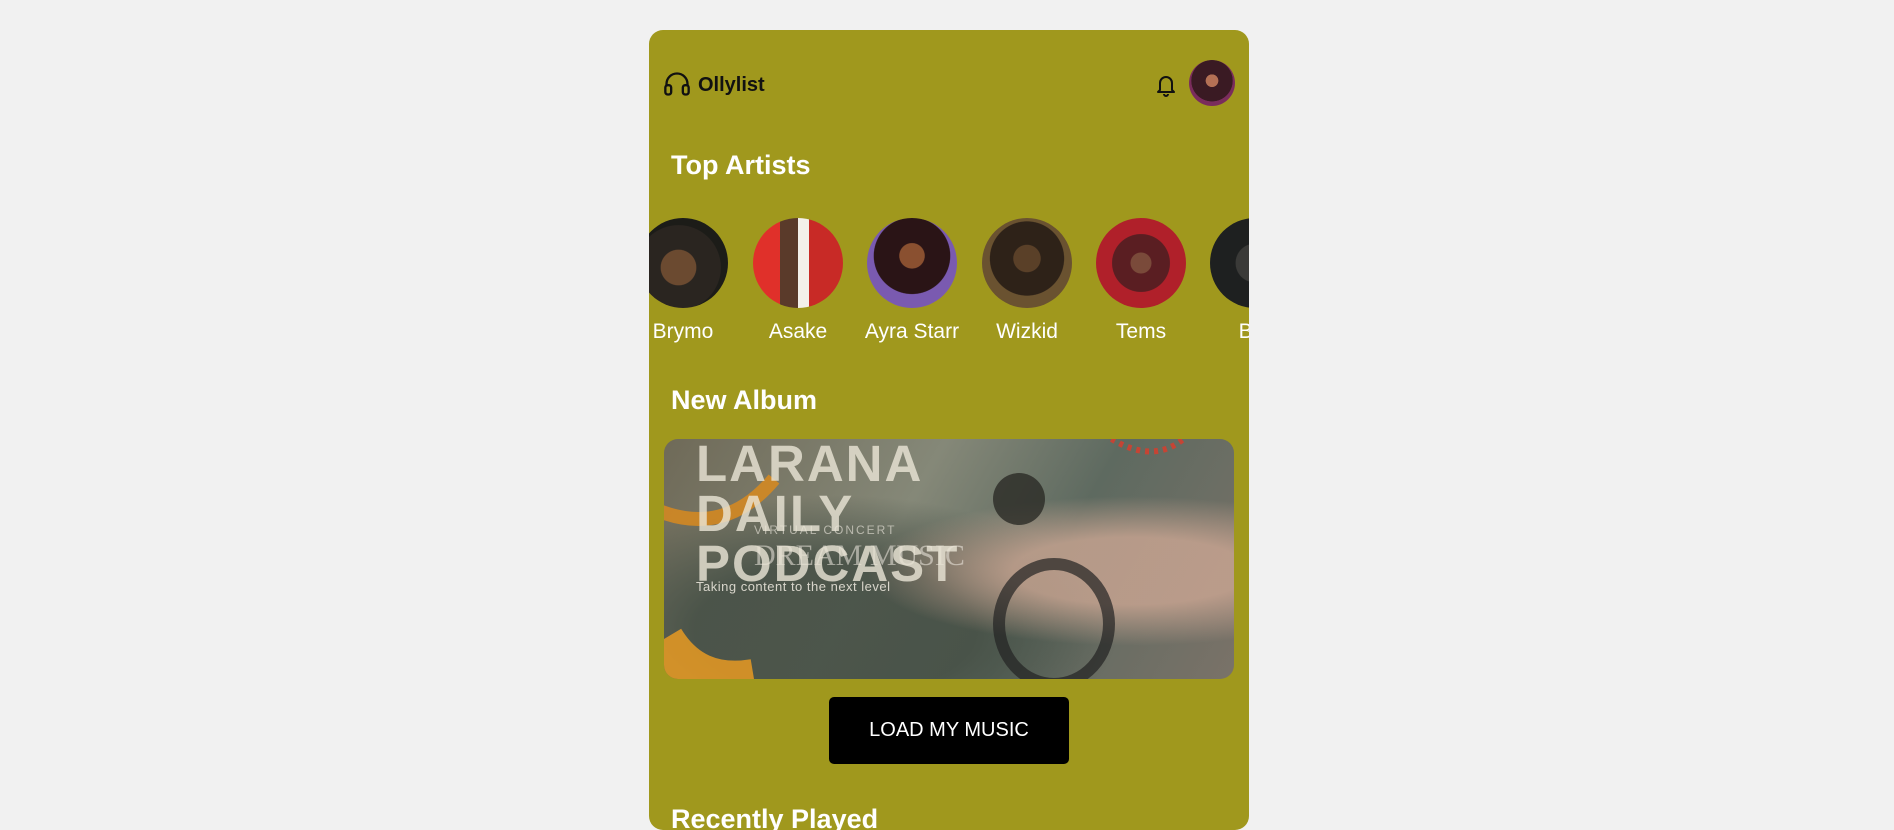 The height and width of the screenshot is (830, 1894). Describe the element at coordinates (949, 730) in the screenshot. I see `load-music-button: LOAD MY MUSIC` at that location.